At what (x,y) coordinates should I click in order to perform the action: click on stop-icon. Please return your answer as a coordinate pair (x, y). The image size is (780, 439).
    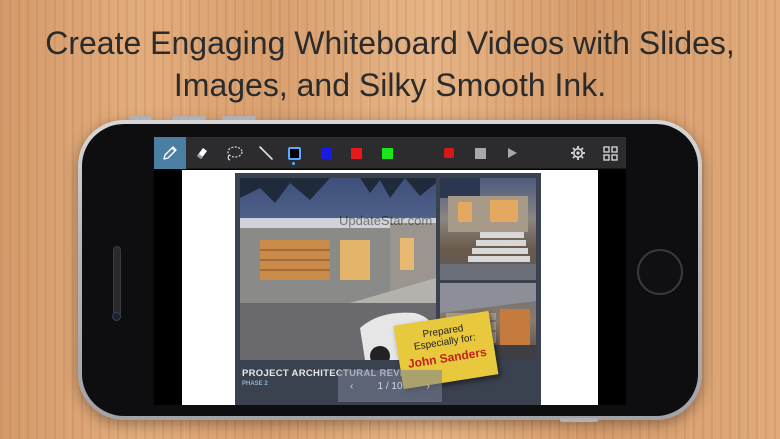
    Looking at the image, I should click on (480, 153).